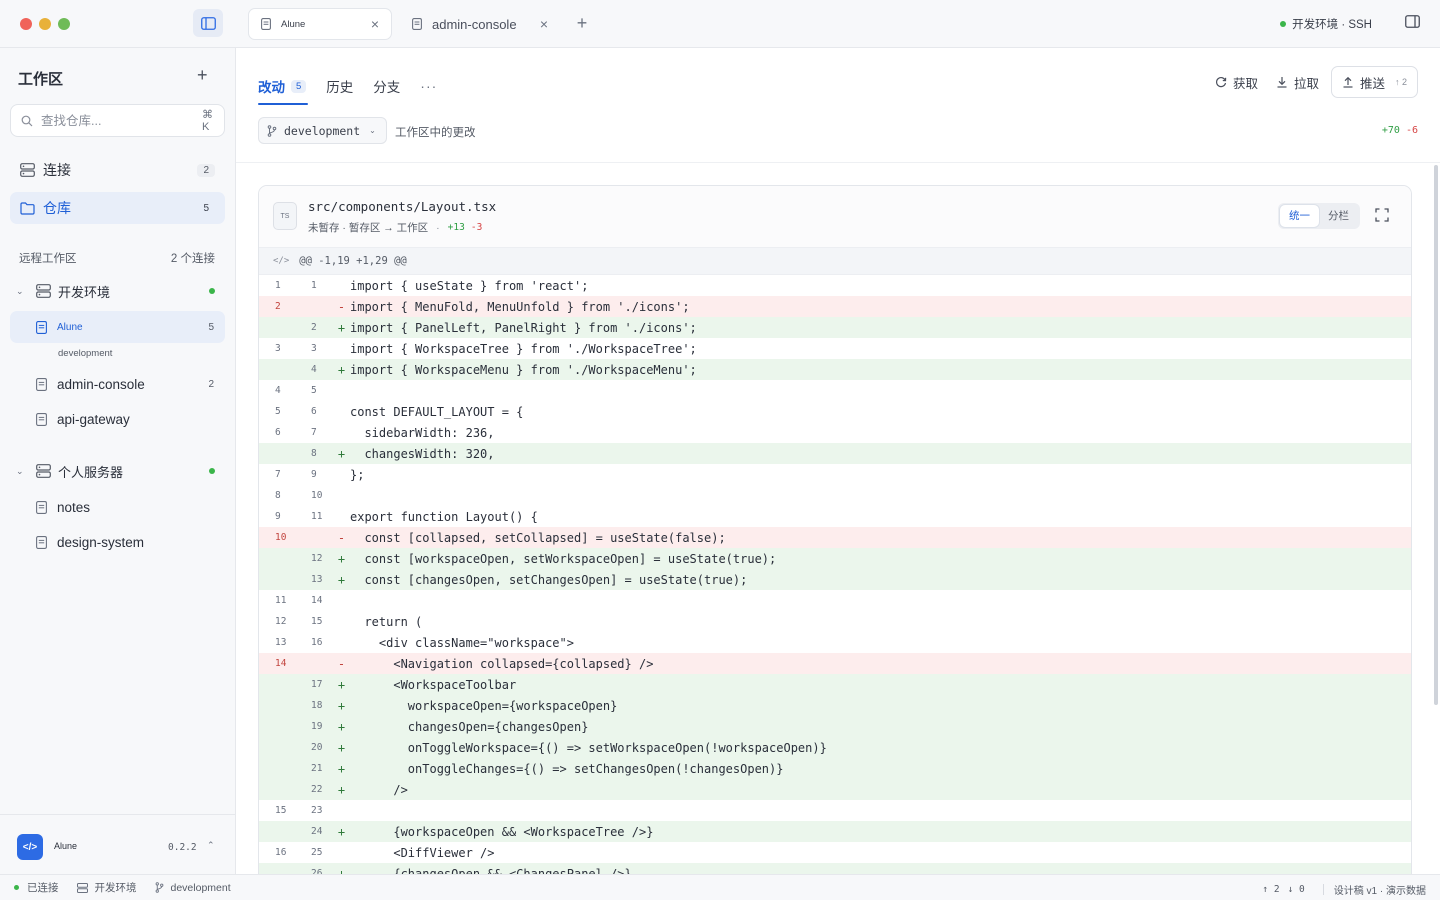 The height and width of the screenshot is (900, 1440). What do you see at coordinates (43, 291) in the screenshot?
I see `server-icon` at bounding box center [43, 291].